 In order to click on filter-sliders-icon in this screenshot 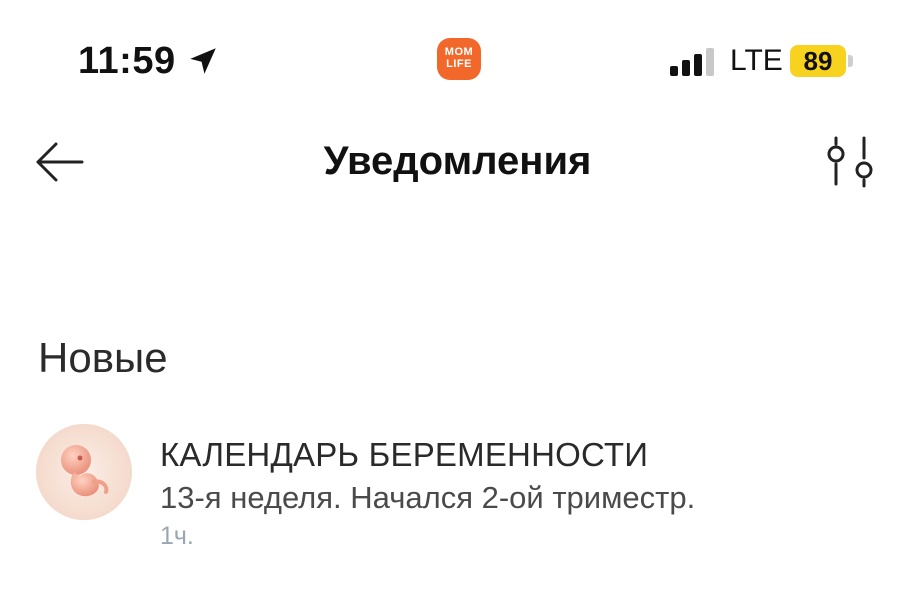, I will do `click(850, 162)`.